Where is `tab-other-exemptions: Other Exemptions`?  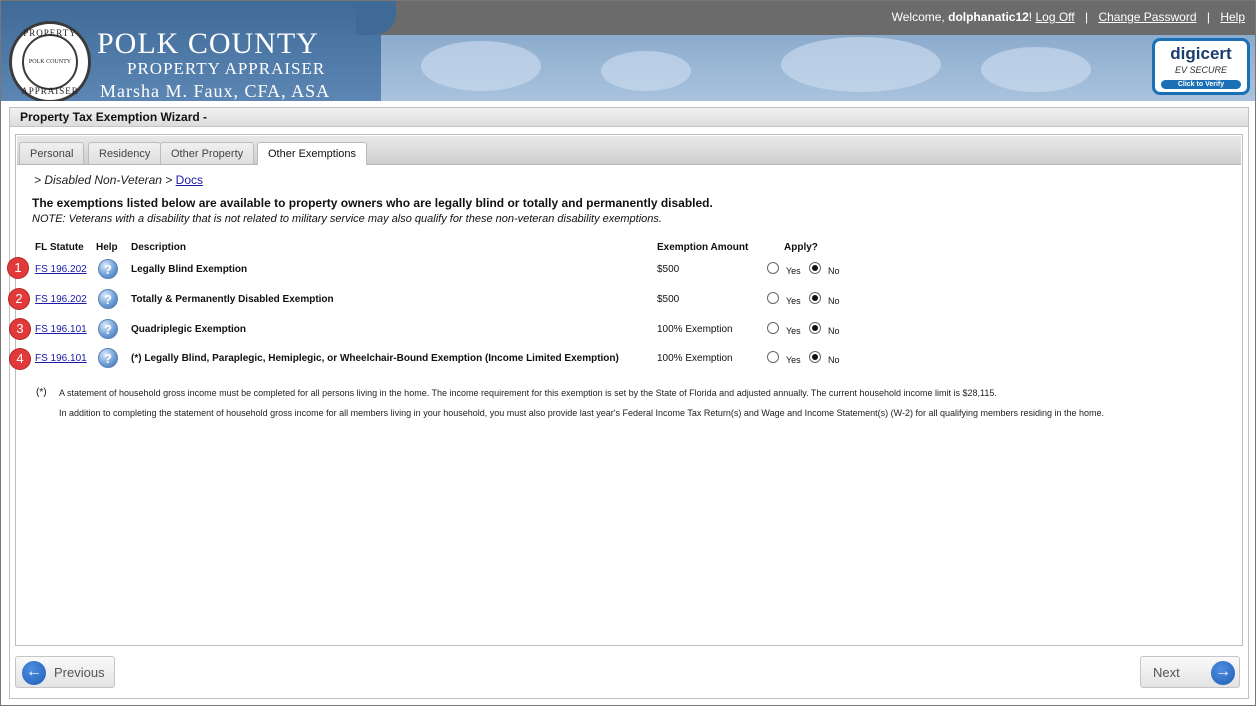 tab-other-exemptions: Other Exemptions is located at coordinates (312, 153).